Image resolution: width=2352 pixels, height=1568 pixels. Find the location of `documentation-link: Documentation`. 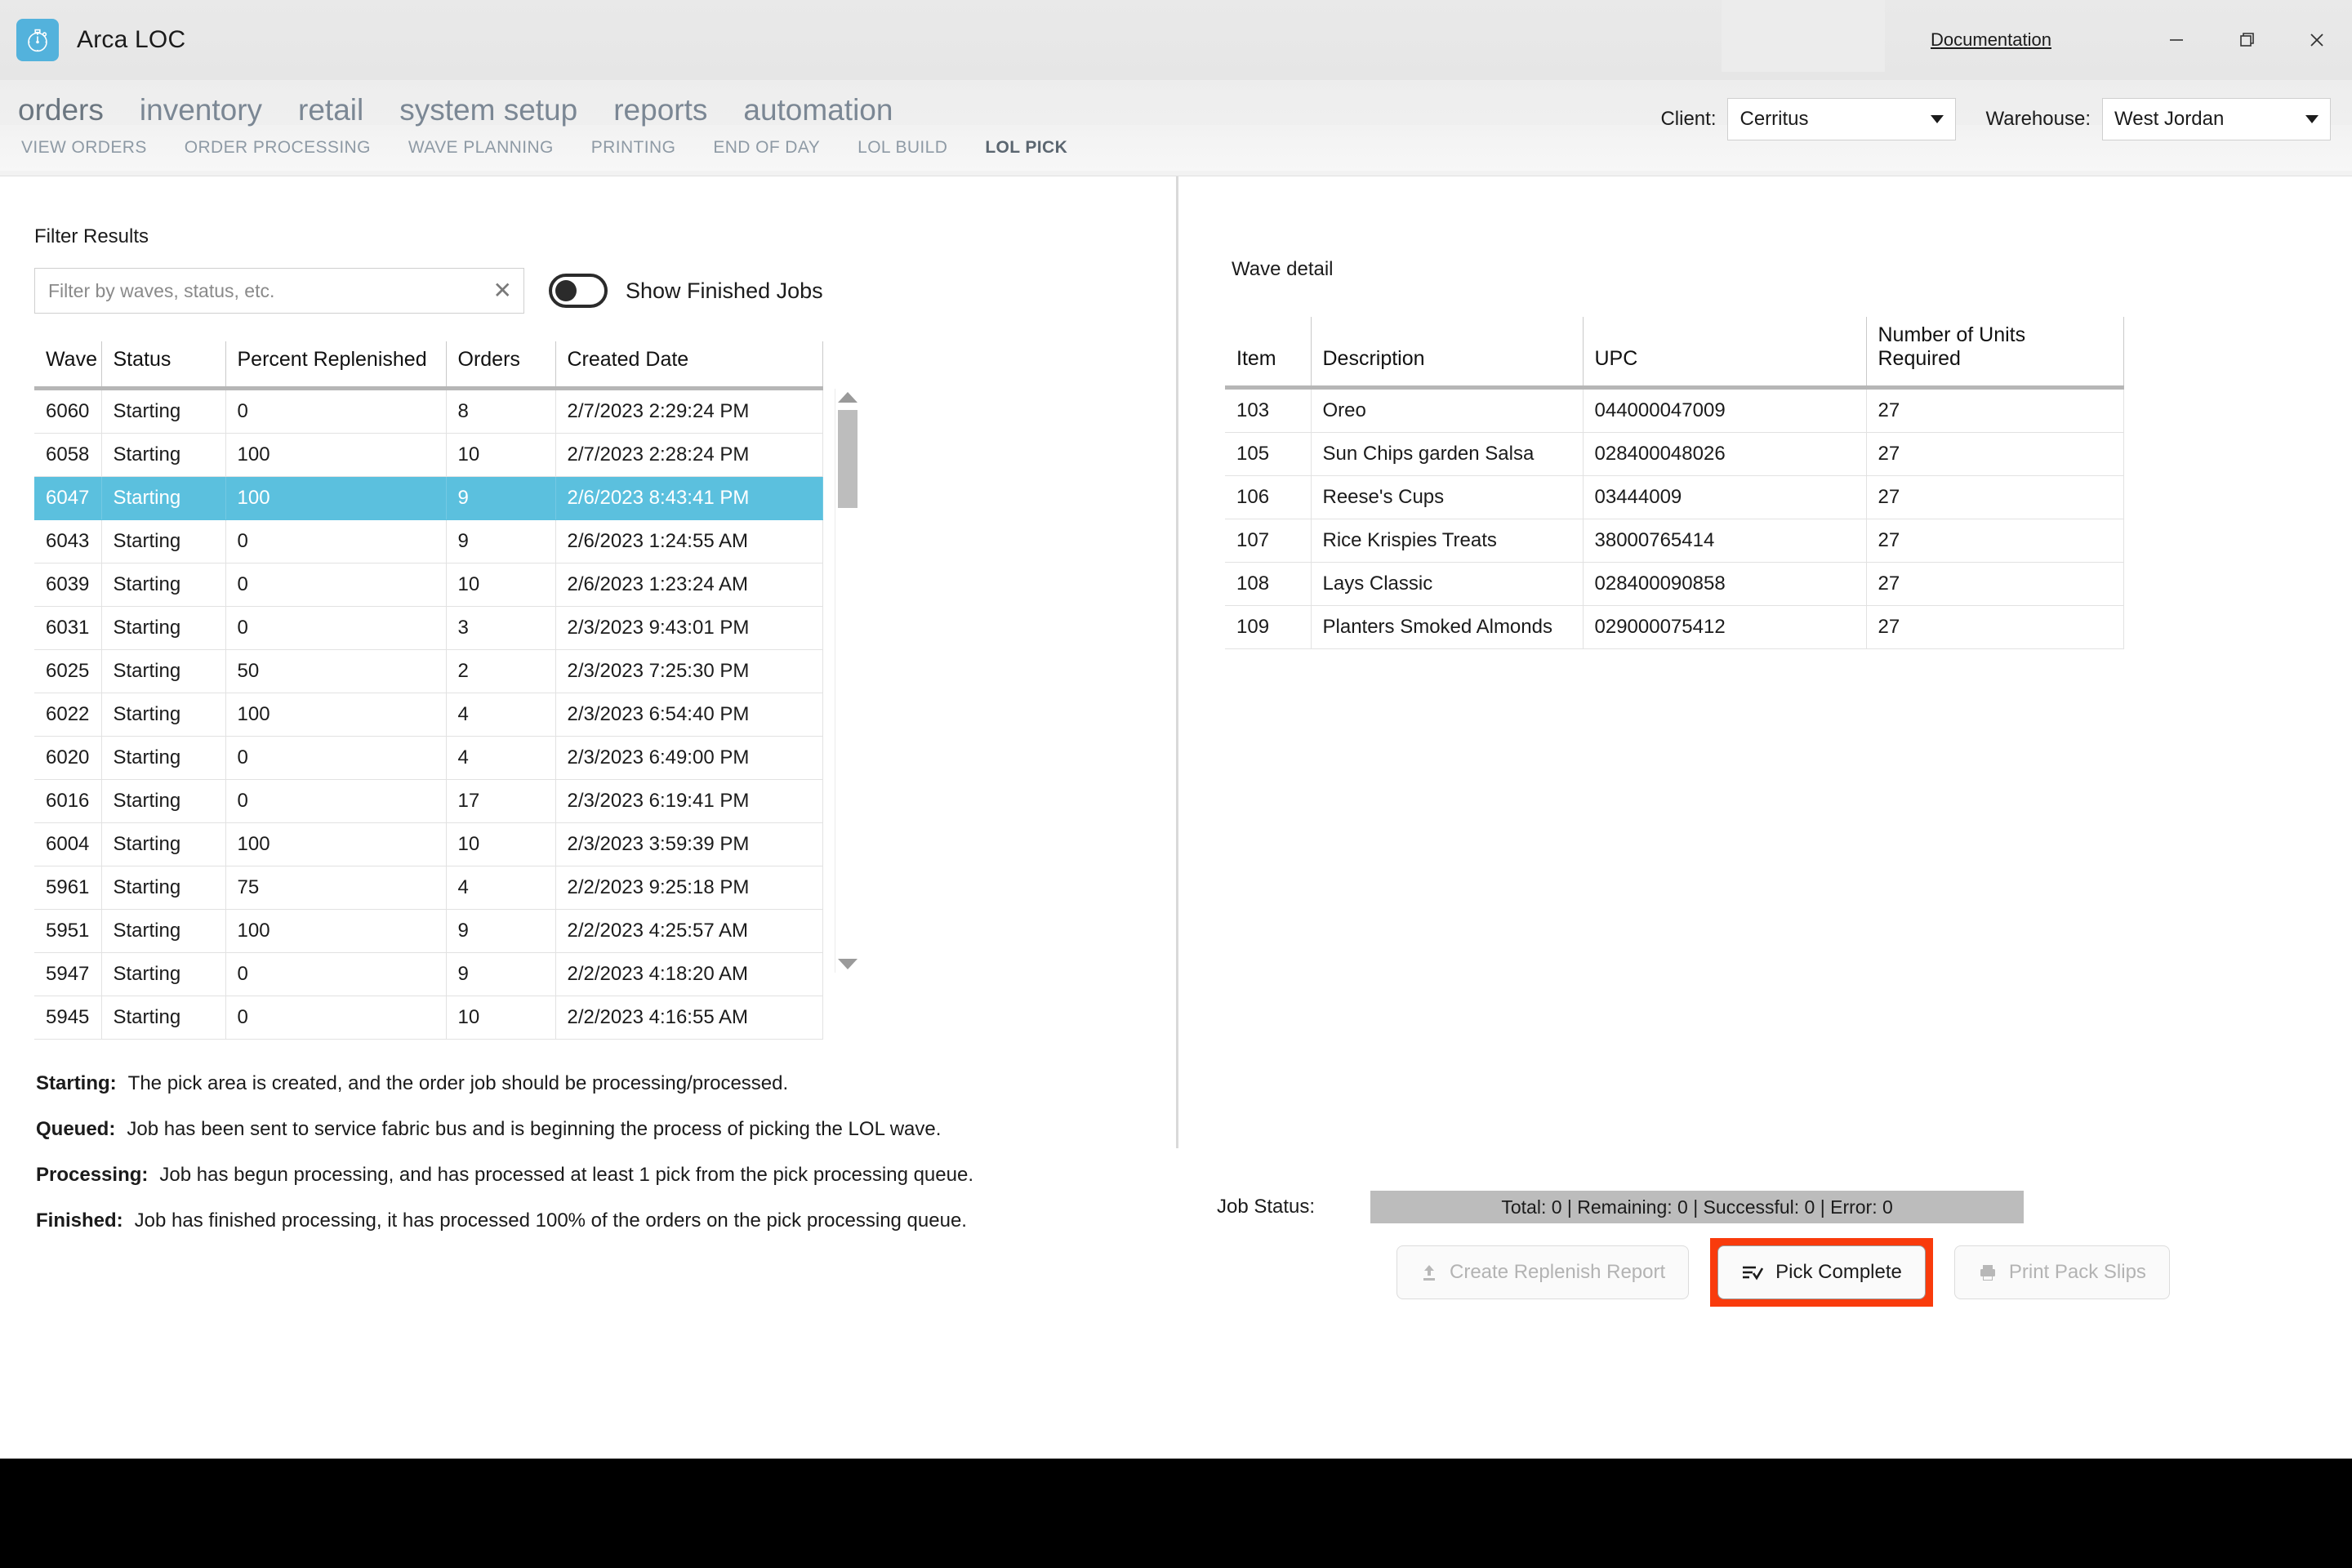

documentation-link: Documentation is located at coordinates (1991, 40).